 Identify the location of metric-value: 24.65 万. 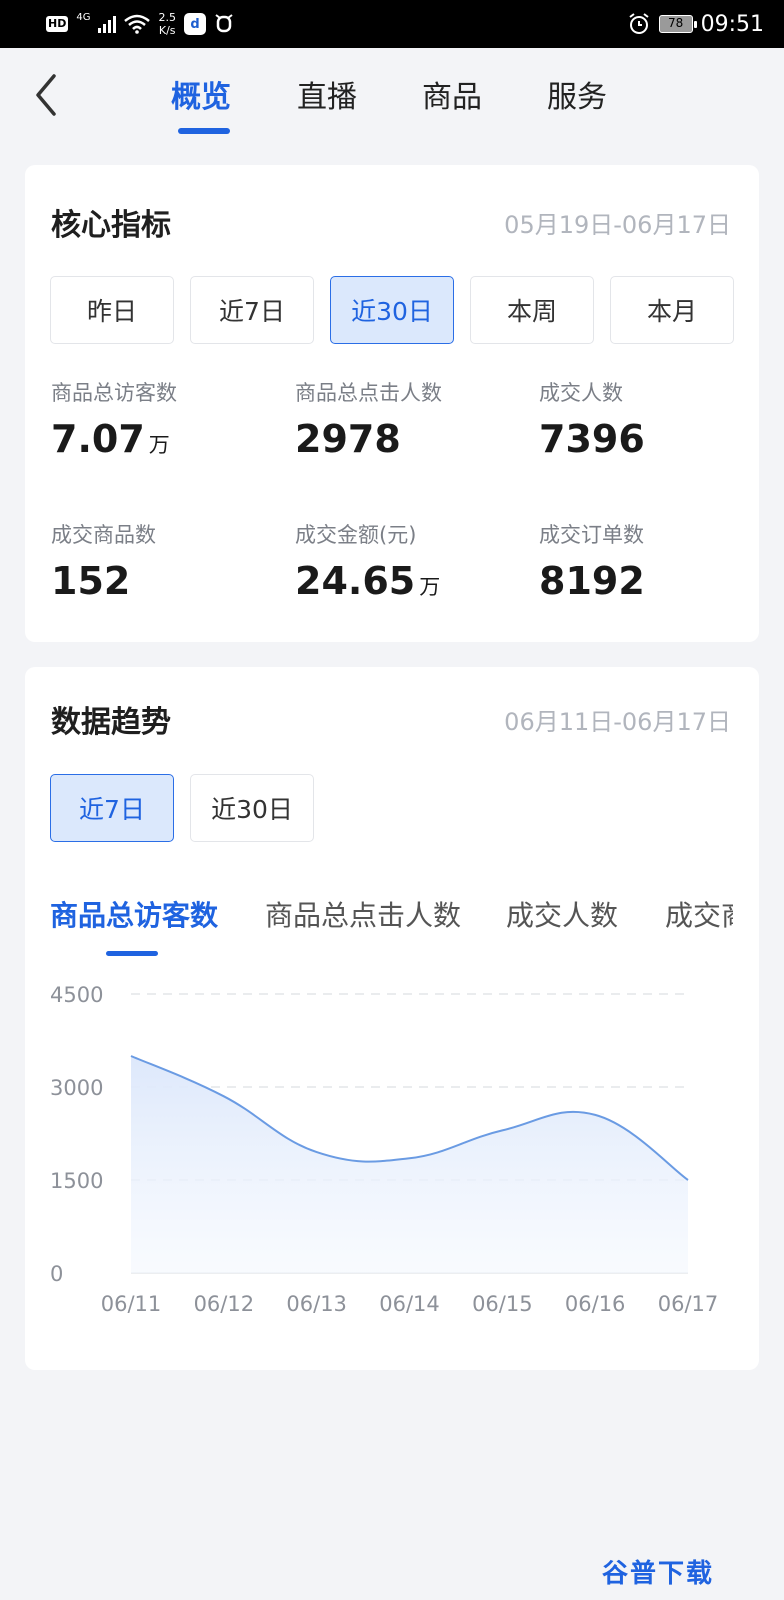
(410, 581).